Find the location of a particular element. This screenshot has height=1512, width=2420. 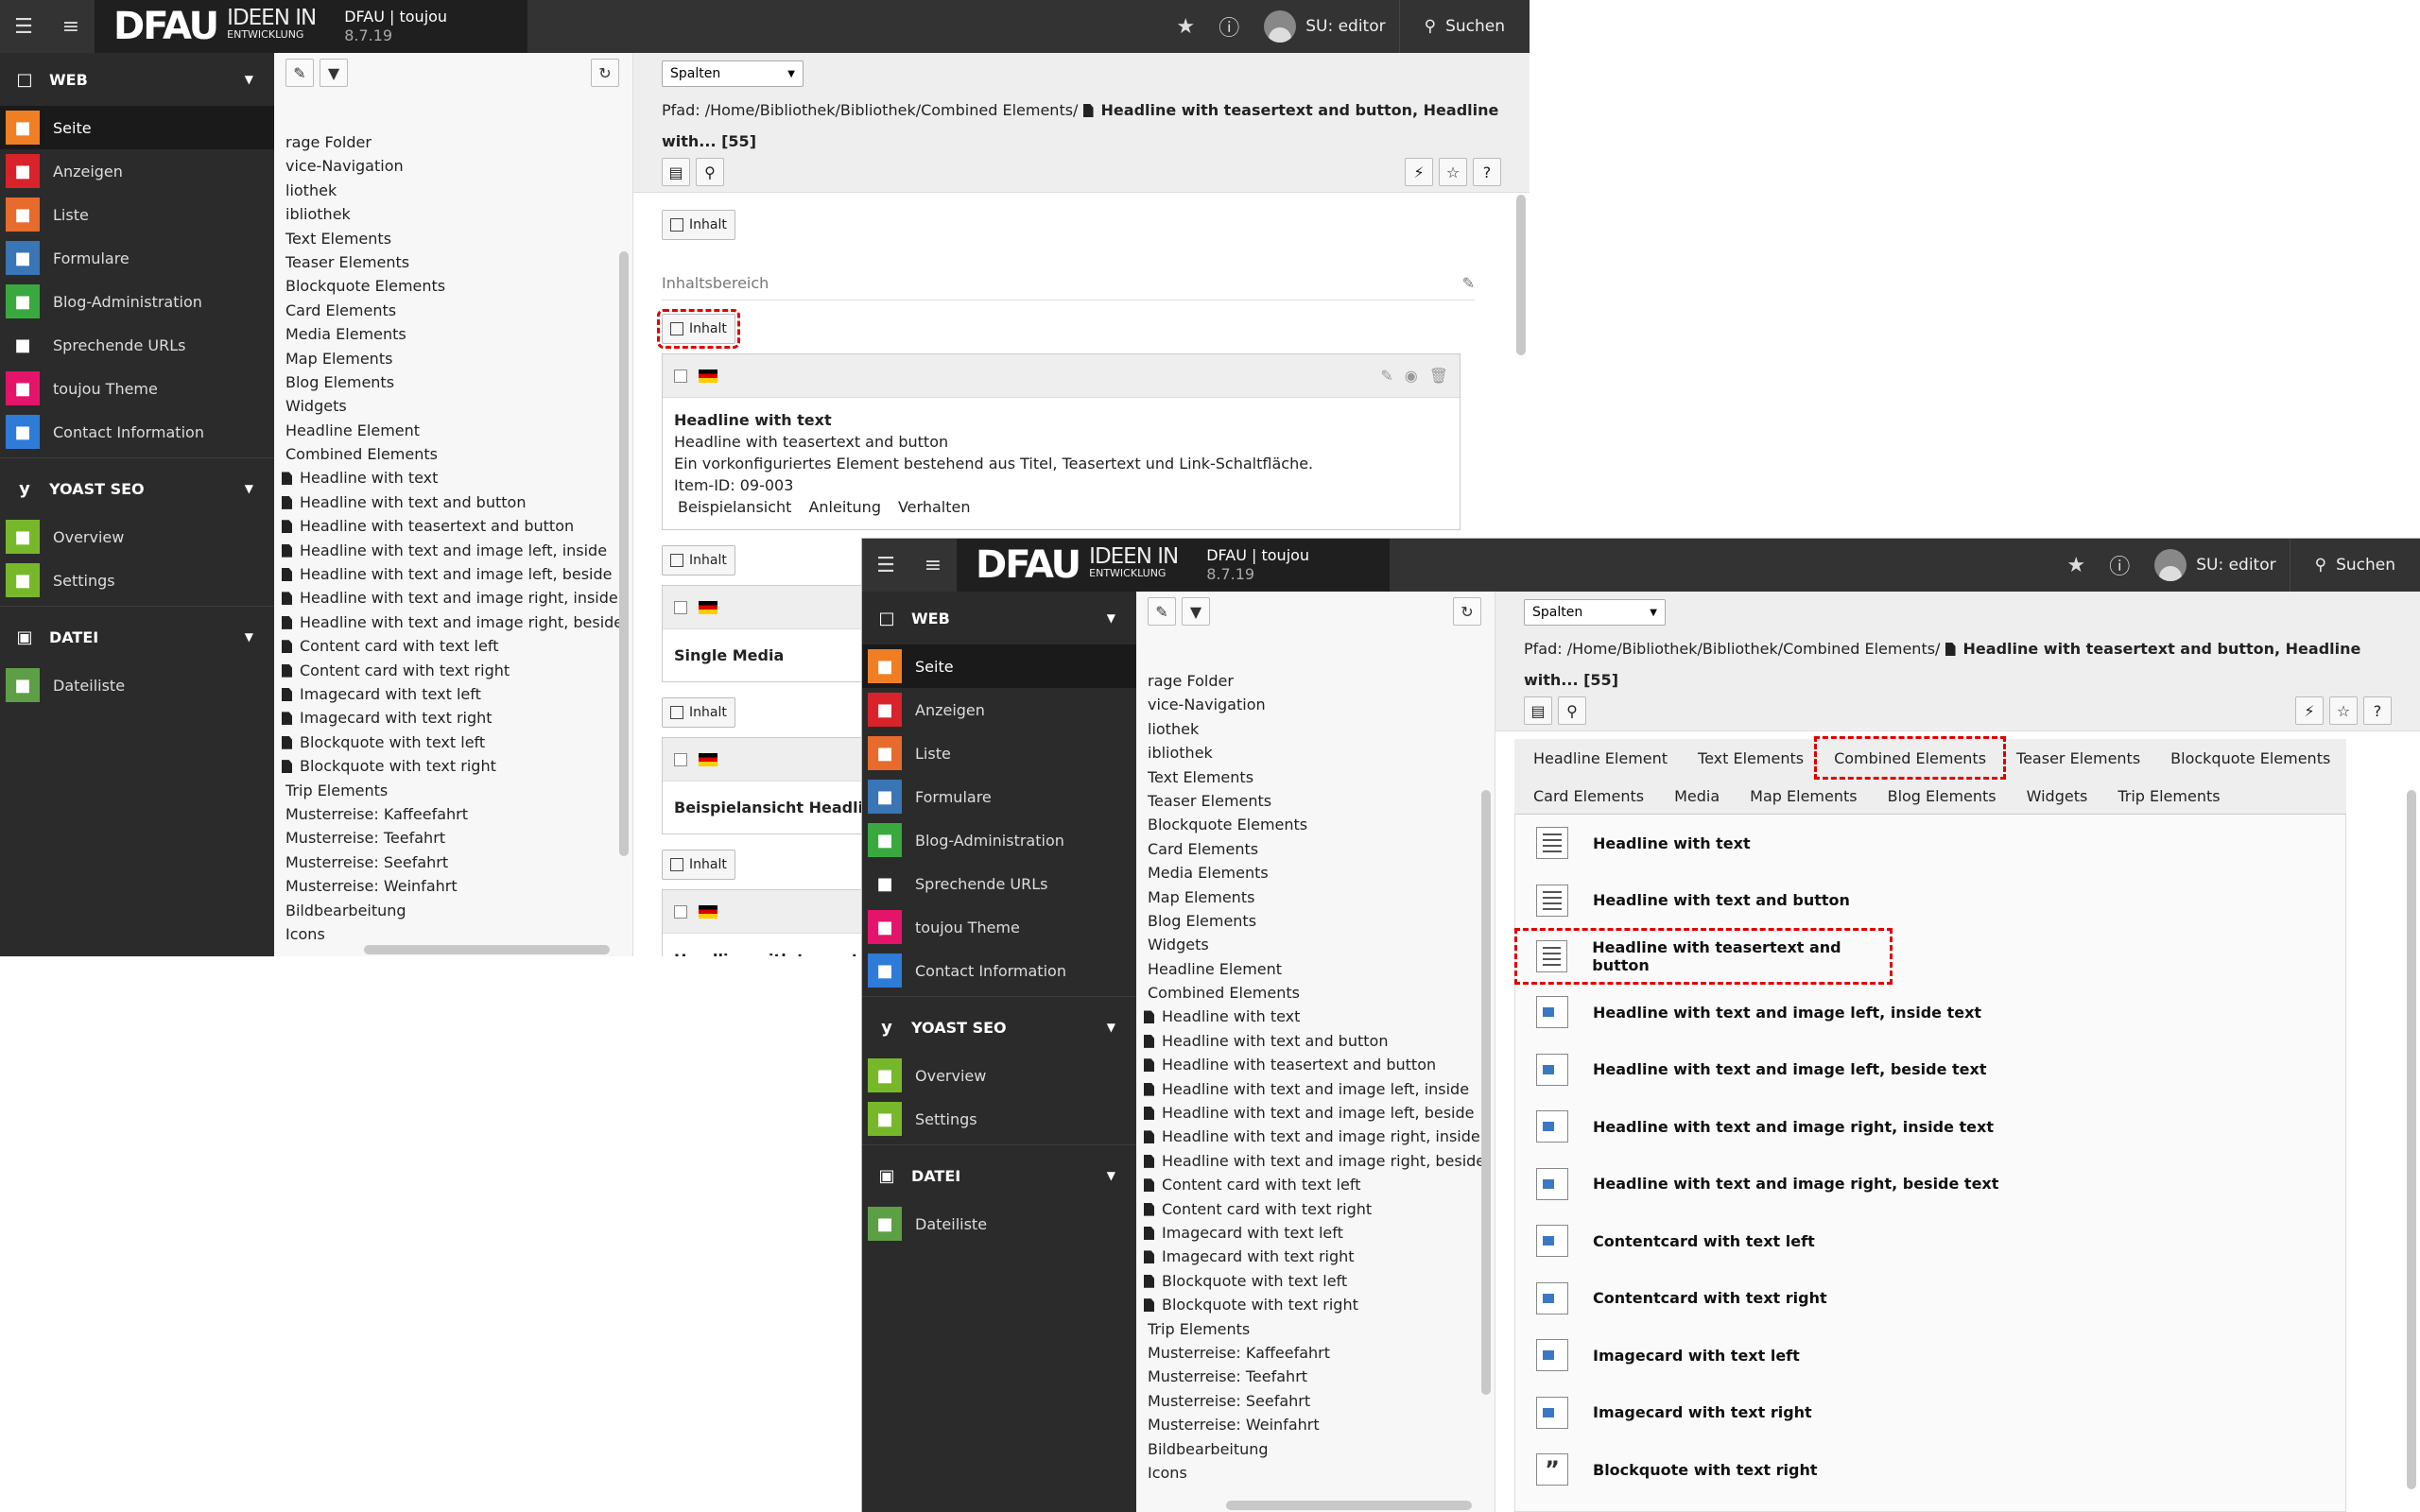

menu-icon: ☰ is located at coordinates (885, 565).